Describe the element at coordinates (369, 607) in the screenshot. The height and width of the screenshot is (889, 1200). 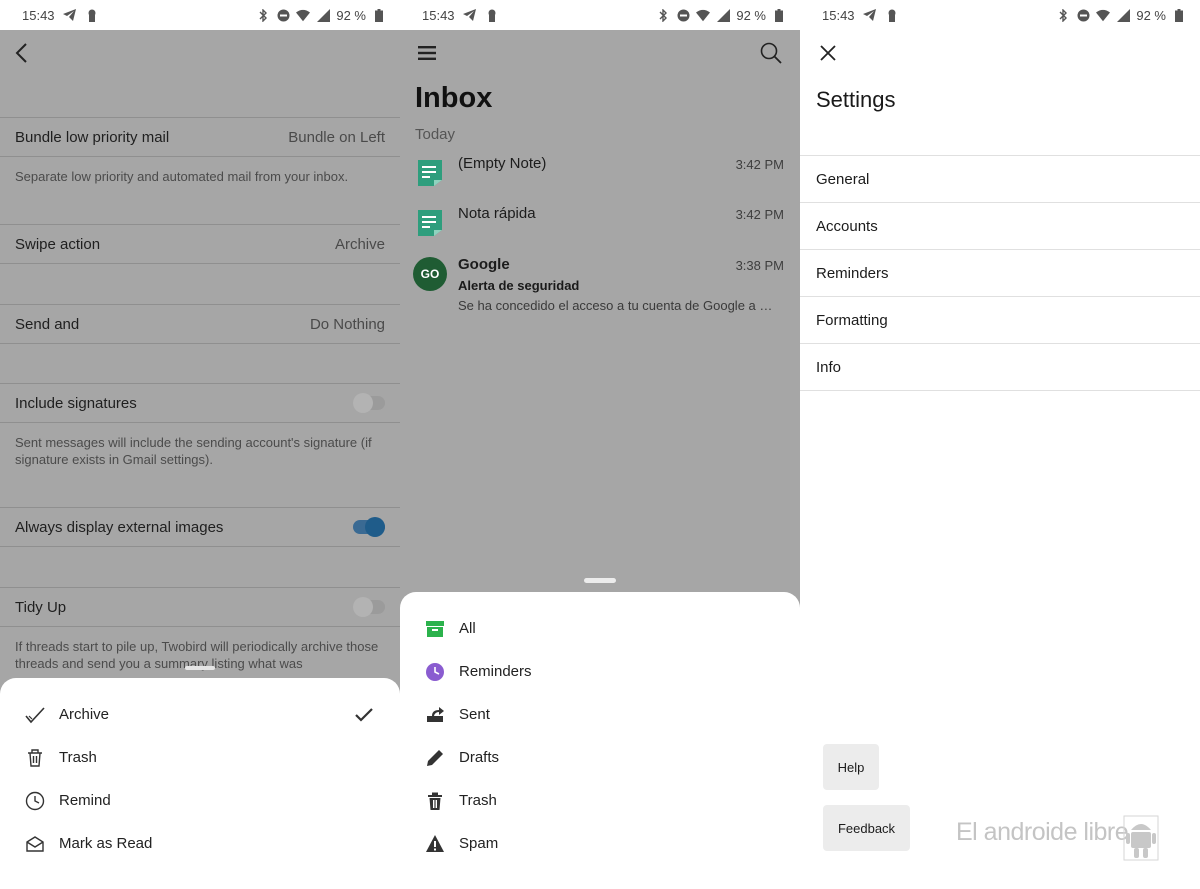
I see `tidy-up-toggle` at that location.